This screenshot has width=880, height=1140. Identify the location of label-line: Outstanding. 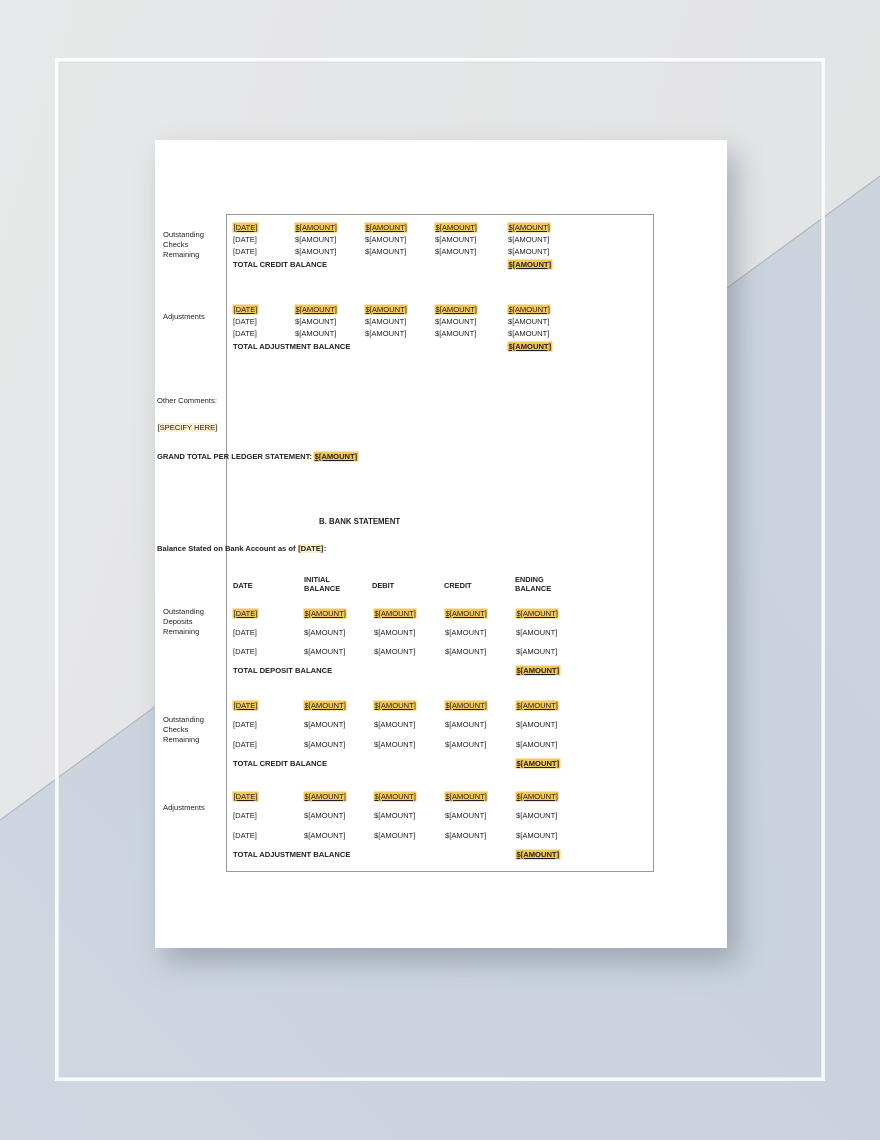
(183, 234).